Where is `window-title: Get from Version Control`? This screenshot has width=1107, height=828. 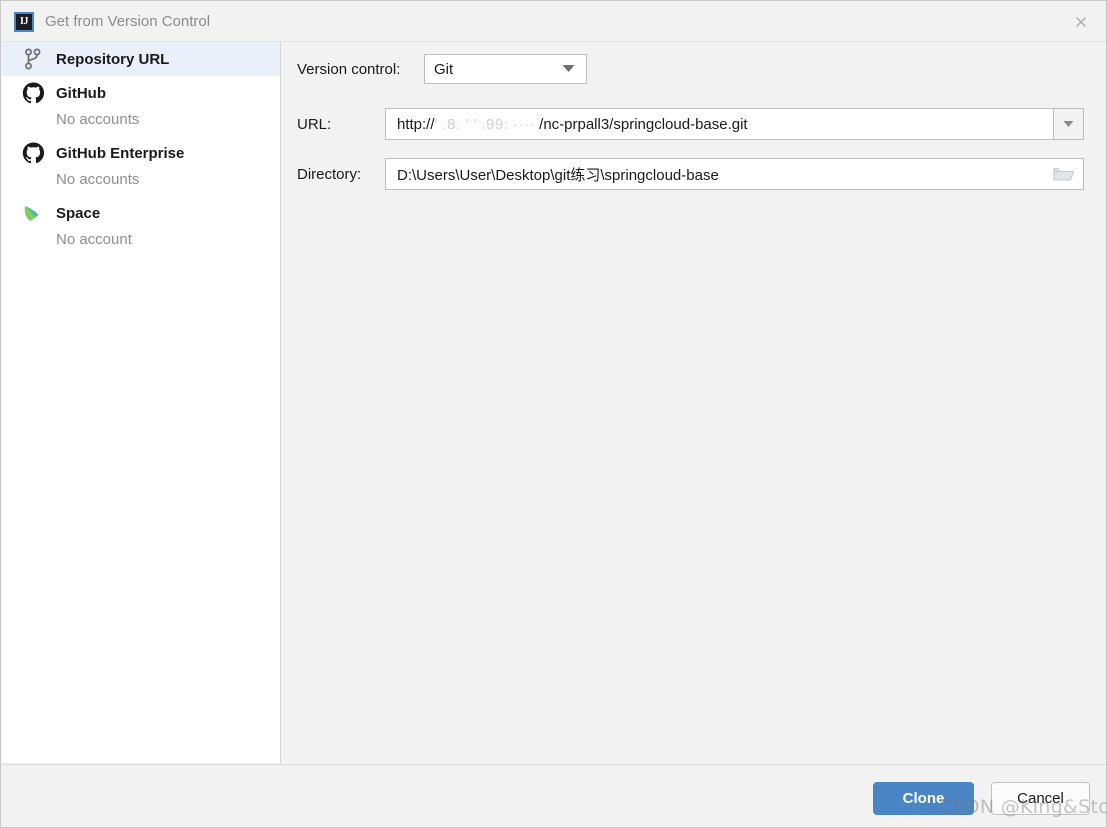 window-title: Get from Version Control is located at coordinates (128, 21).